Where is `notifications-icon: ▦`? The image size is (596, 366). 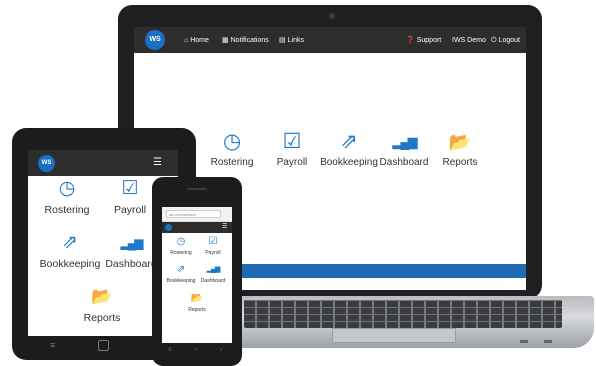
notifications-icon: ▦ is located at coordinates (225, 40).